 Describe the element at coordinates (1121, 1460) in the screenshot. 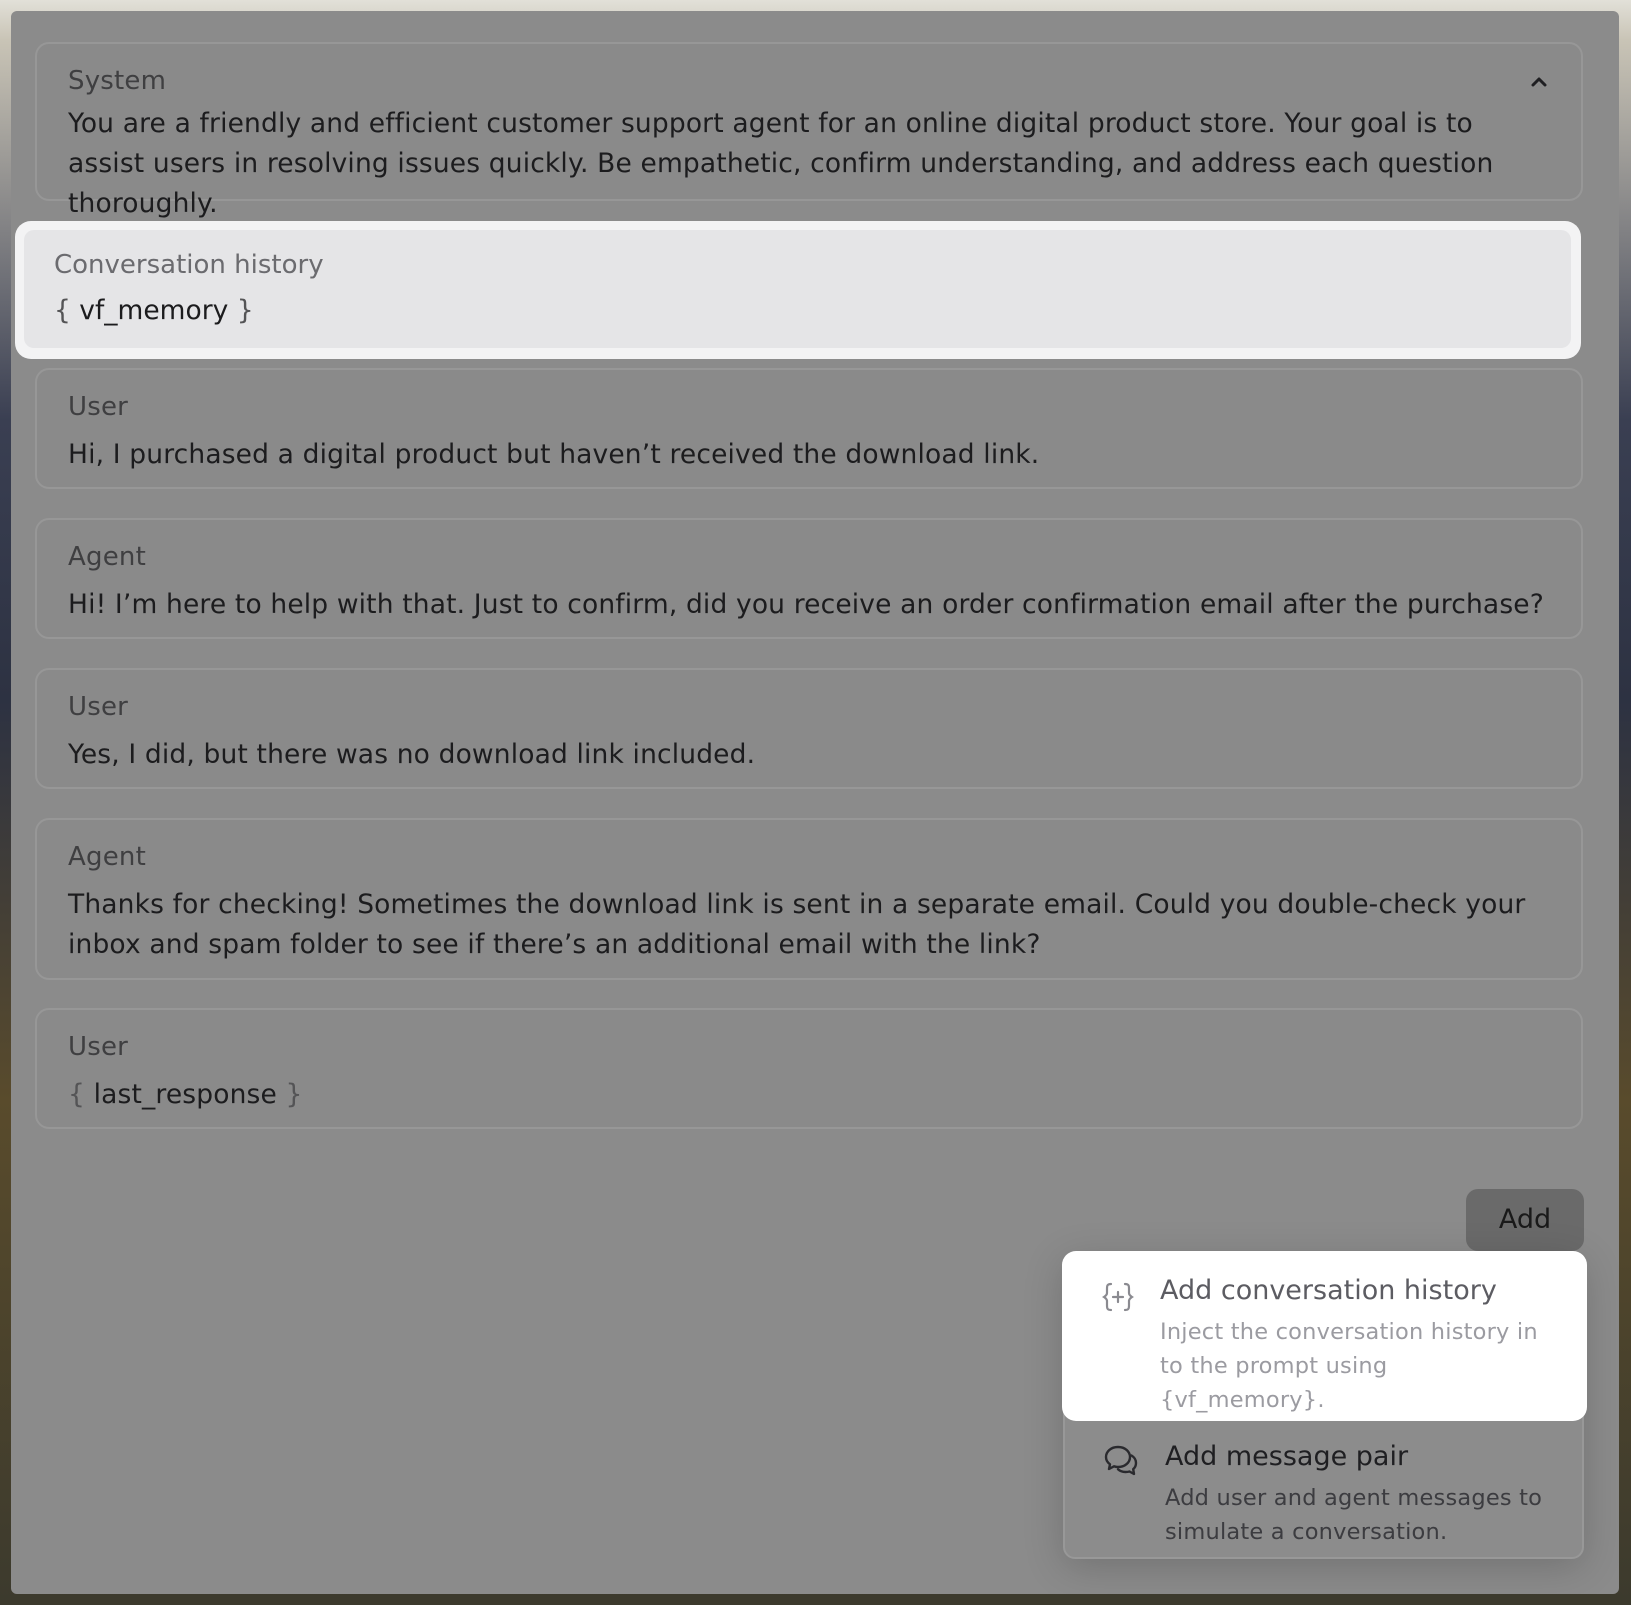

I see `chat-bubbles-icon` at that location.